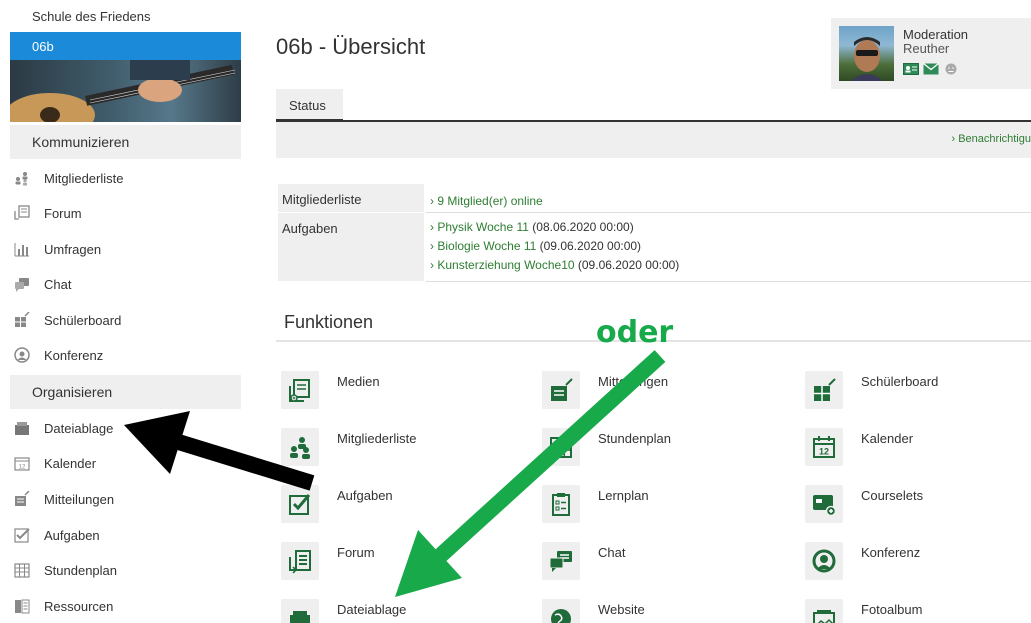 This screenshot has width=1031, height=623. I want to click on sidebar-item-stundenplan: Stundenplan, so click(64, 570).